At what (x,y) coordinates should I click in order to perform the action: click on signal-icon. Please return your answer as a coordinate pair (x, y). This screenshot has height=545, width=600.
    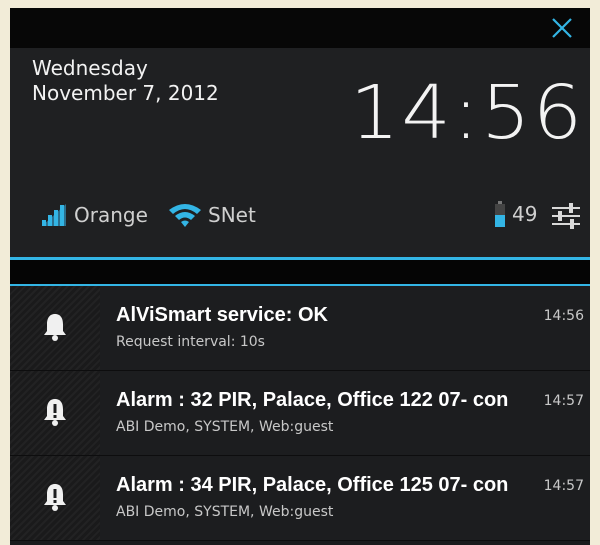
    Looking at the image, I should click on (54, 215).